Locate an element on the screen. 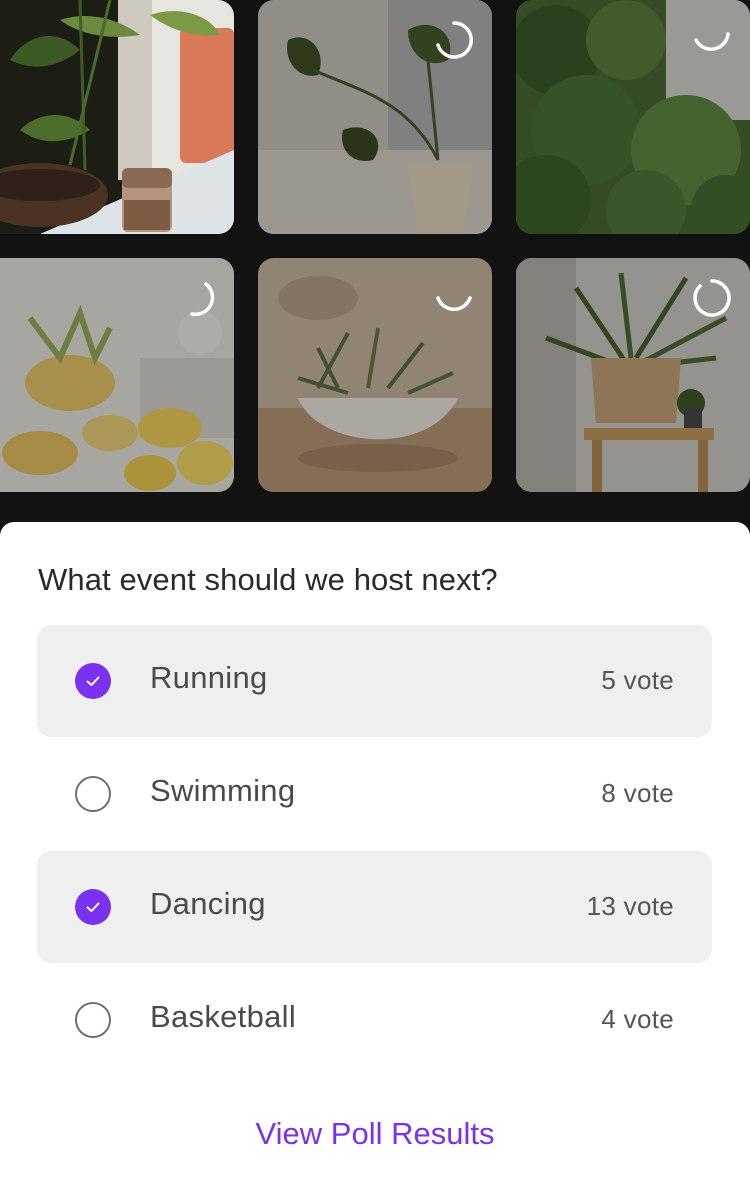 Image resolution: width=750 pixels, height=1200 pixels. view-poll-results-button: View Poll Results is located at coordinates (375, 1134).